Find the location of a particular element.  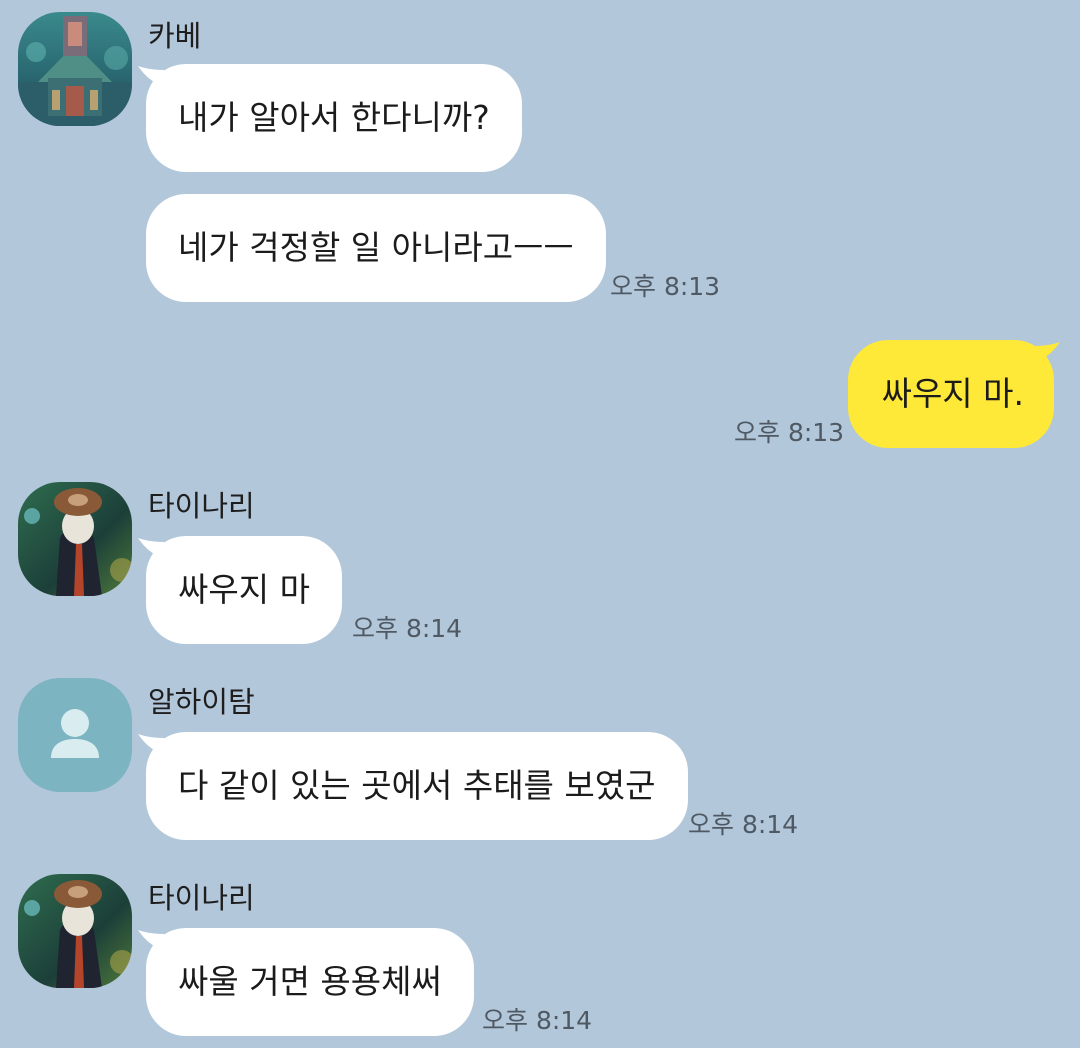

default-person-icon is located at coordinates (75, 733).